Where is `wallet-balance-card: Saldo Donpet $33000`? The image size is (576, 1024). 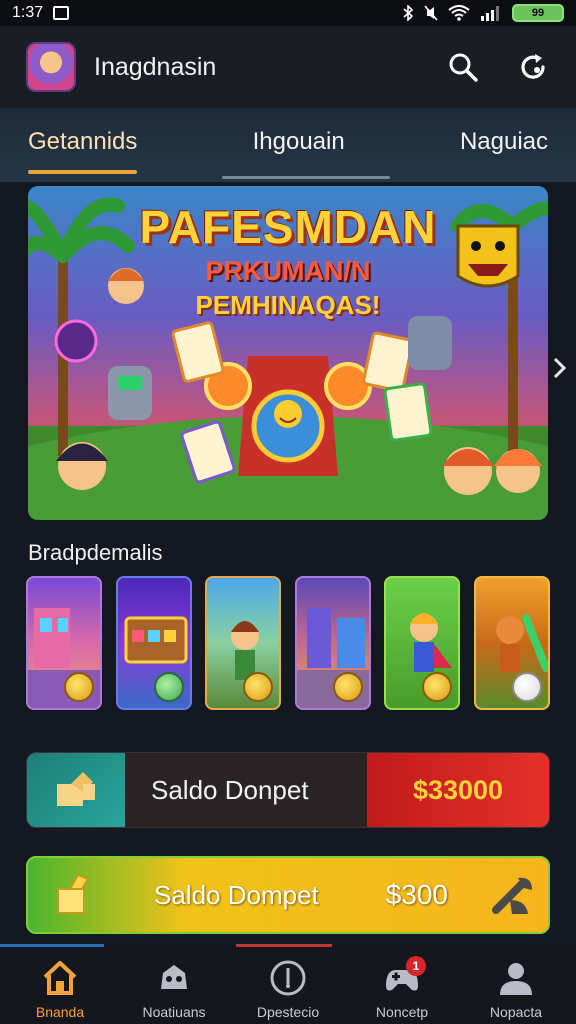
wallet-balance-card: Saldo Donpet $33000 is located at coordinates (288, 790).